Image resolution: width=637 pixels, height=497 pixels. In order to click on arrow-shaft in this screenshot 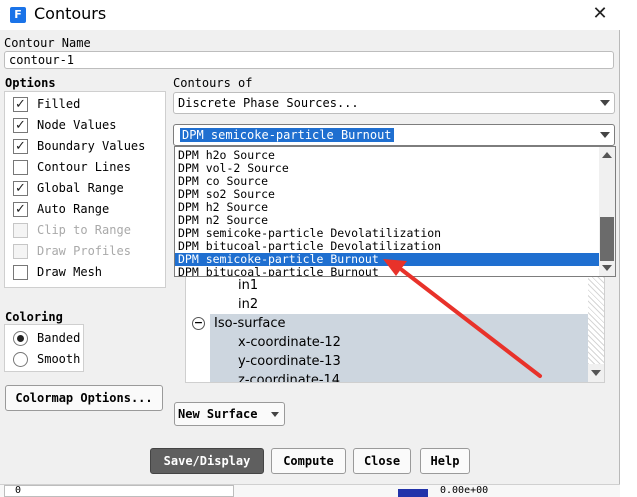, I will do `click(471, 323)`.